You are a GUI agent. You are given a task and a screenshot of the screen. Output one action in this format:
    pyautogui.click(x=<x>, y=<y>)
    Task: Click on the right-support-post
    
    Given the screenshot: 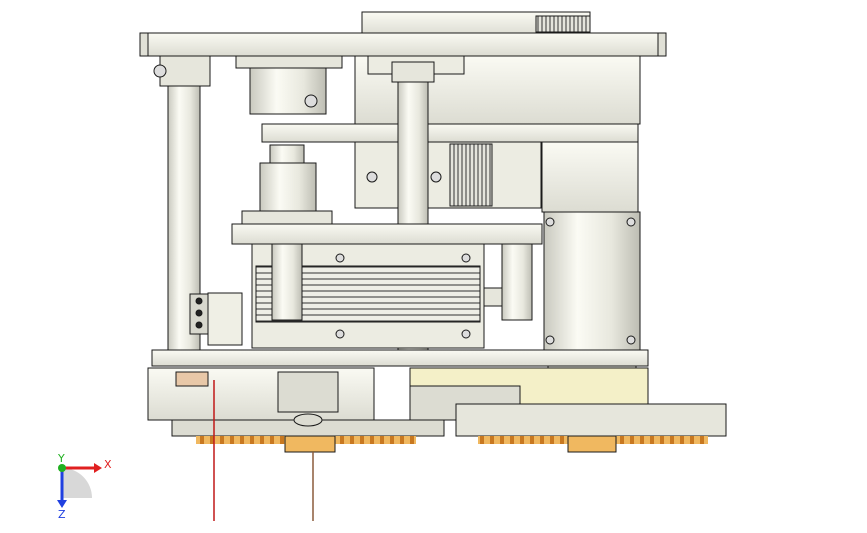 What is the action you would take?
    pyautogui.click(x=517, y=282)
    